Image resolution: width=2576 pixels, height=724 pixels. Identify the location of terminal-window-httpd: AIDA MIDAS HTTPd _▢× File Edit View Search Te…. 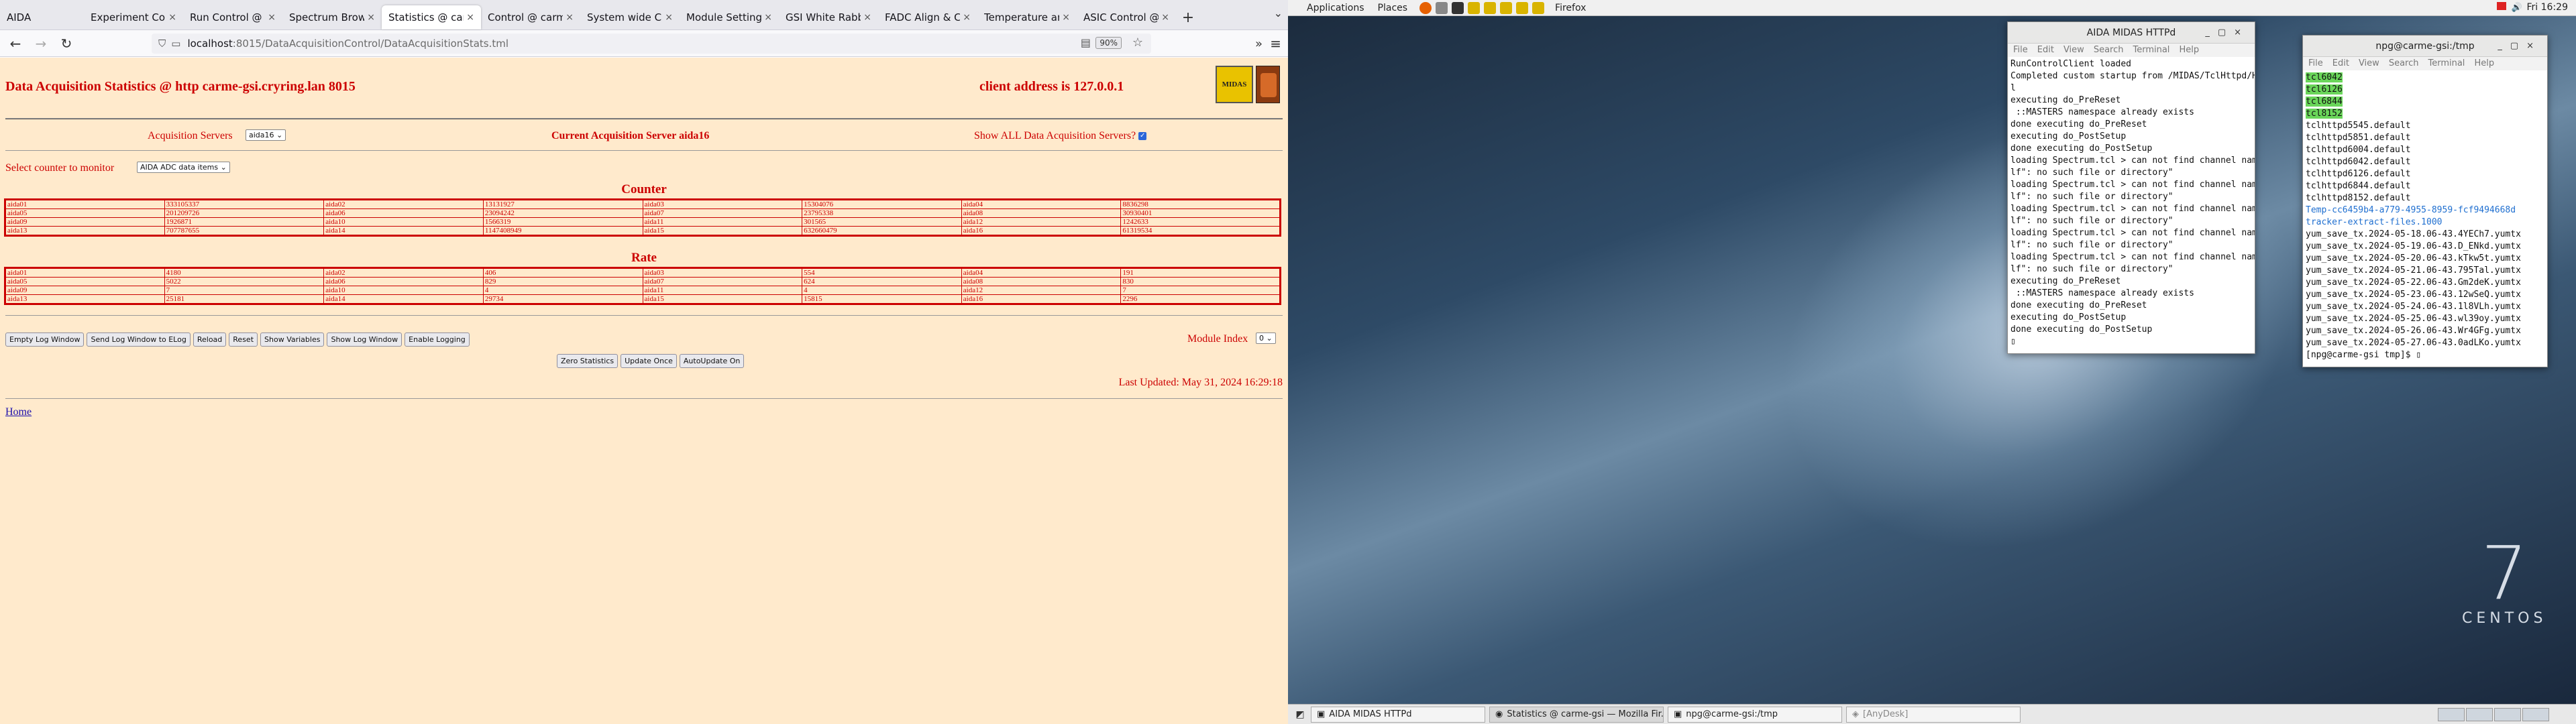
(2131, 187).